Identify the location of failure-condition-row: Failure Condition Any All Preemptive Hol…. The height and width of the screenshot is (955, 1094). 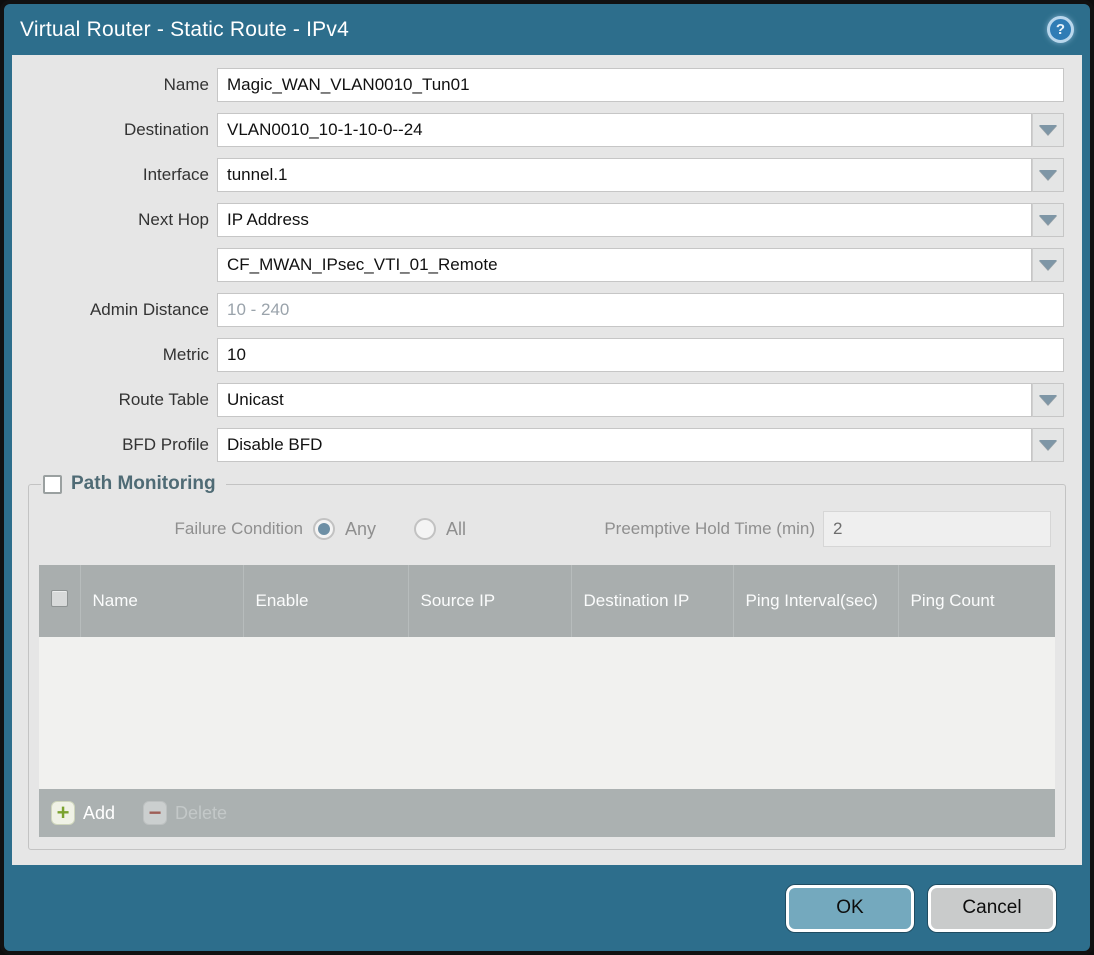
(547, 529).